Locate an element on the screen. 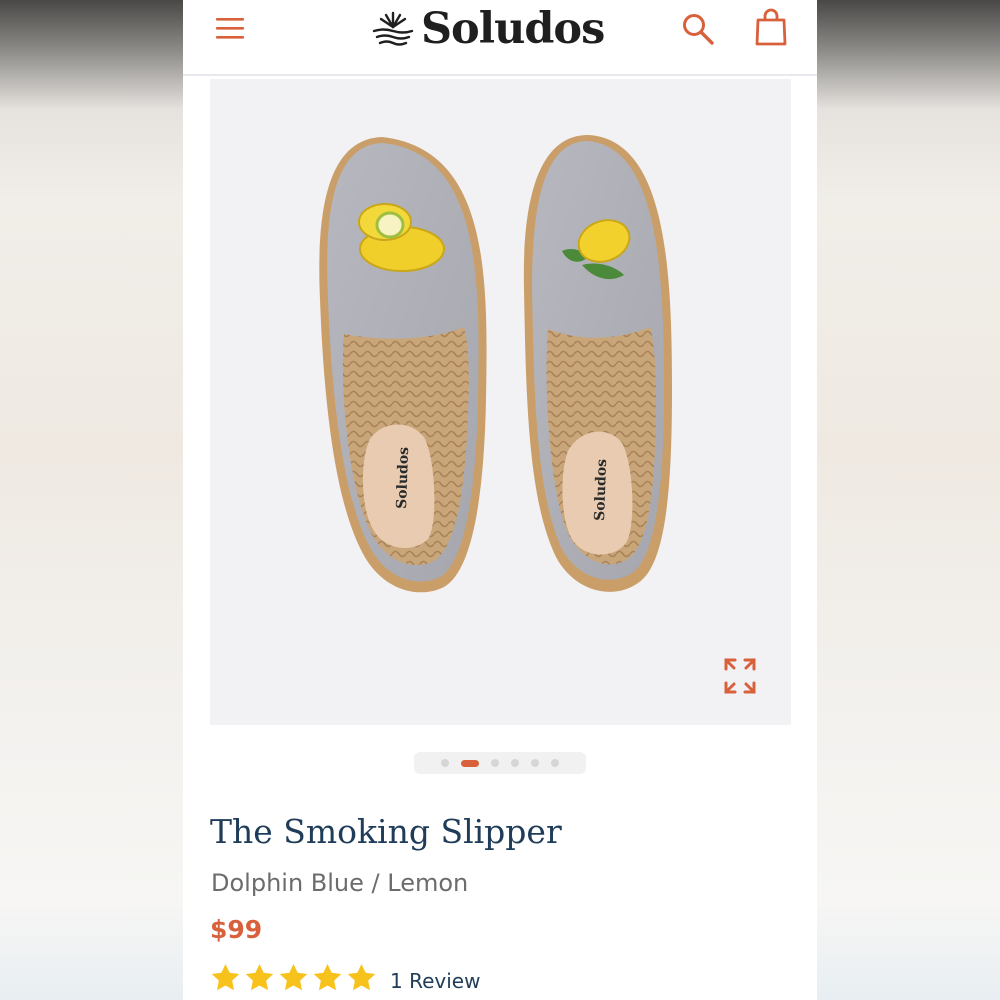  gallery-dot-active is located at coordinates (470, 763).